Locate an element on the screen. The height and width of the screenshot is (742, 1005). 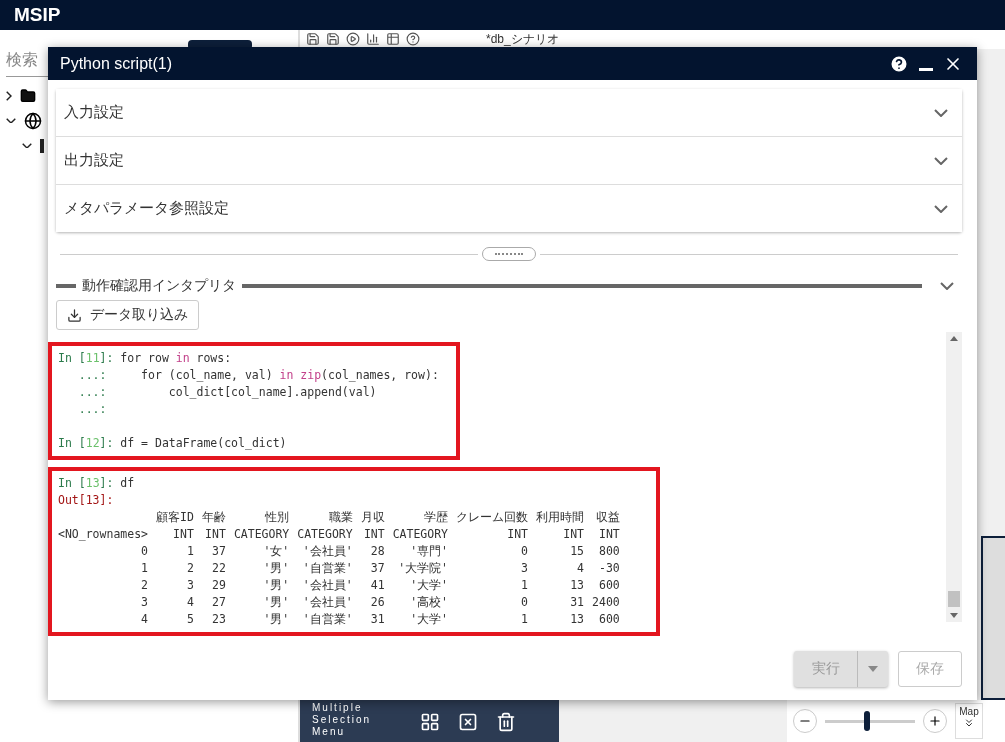
row-index: 3 is located at coordinates (144, 602).